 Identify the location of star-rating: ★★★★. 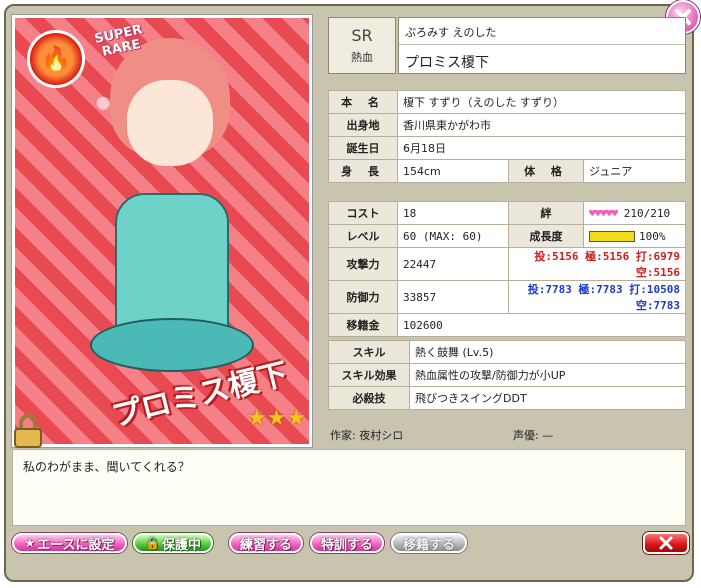
(278, 418).